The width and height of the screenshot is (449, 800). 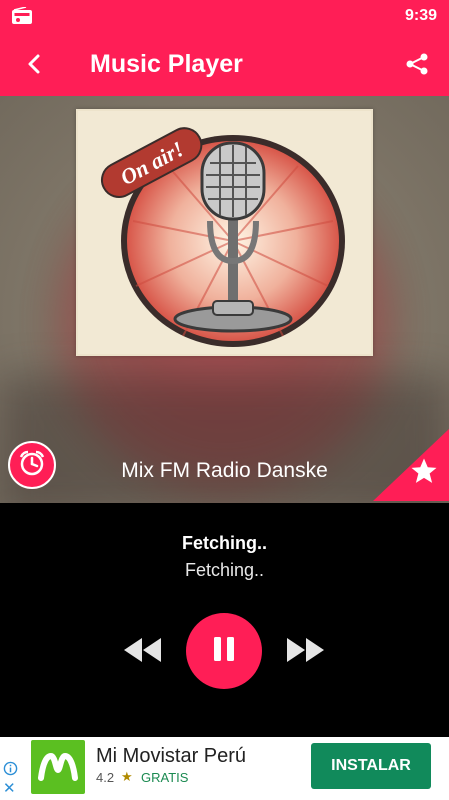 What do you see at coordinates (420, 15) in the screenshot?
I see `status-time: 9:39` at bounding box center [420, 15].